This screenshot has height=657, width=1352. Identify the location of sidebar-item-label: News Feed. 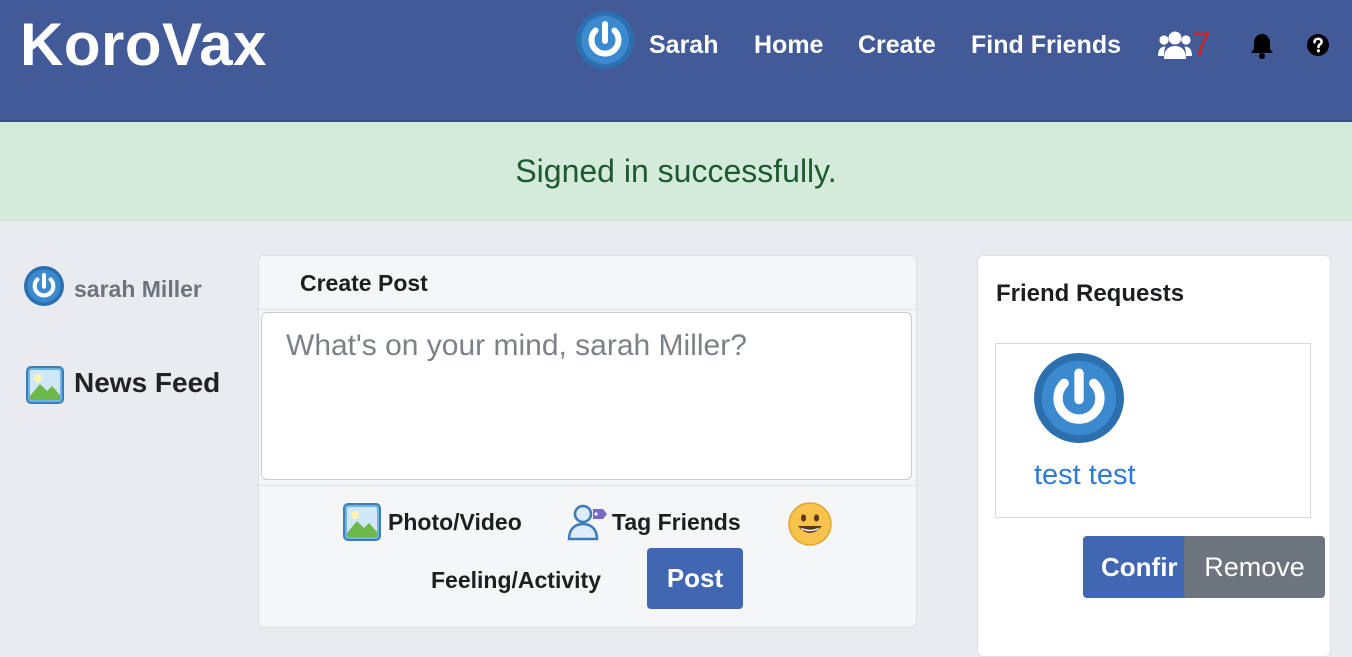
(147, 382).